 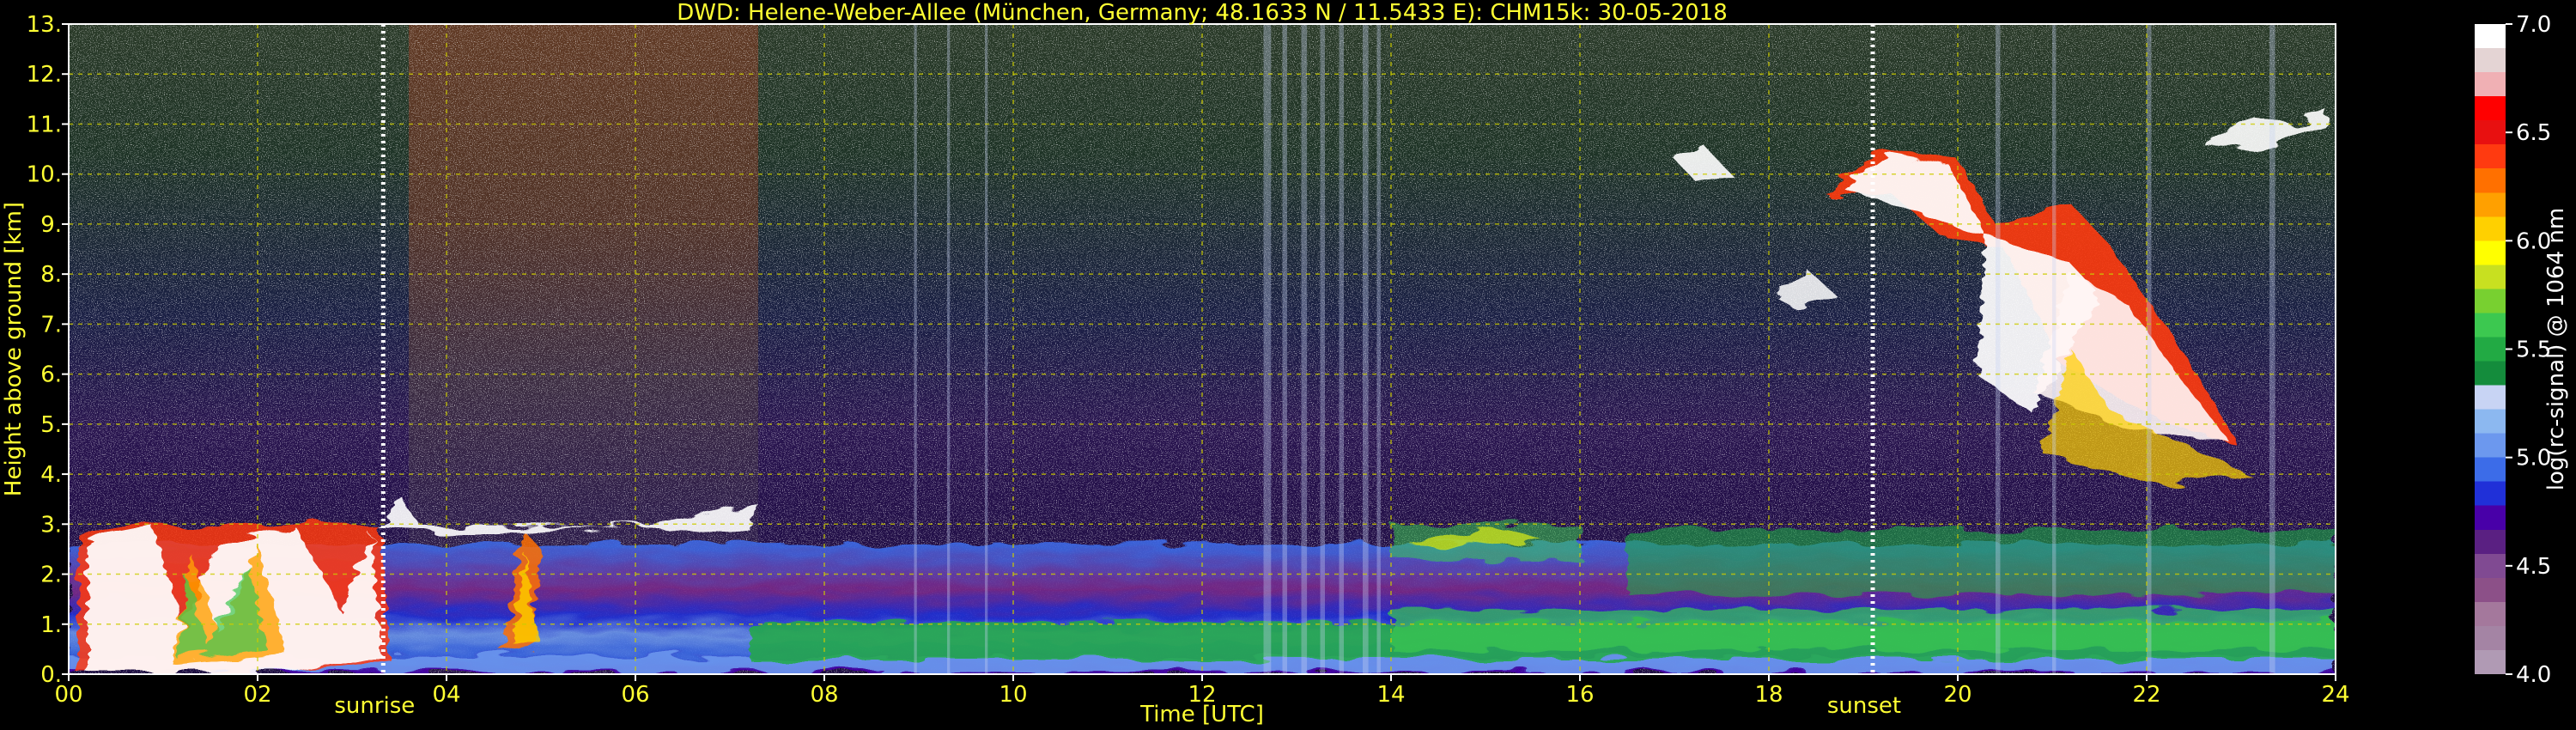 What do you see at coordinates (51, 575) in the screenshot?
I see `y-tick-label: 2.` at bounding box center [51, 575].